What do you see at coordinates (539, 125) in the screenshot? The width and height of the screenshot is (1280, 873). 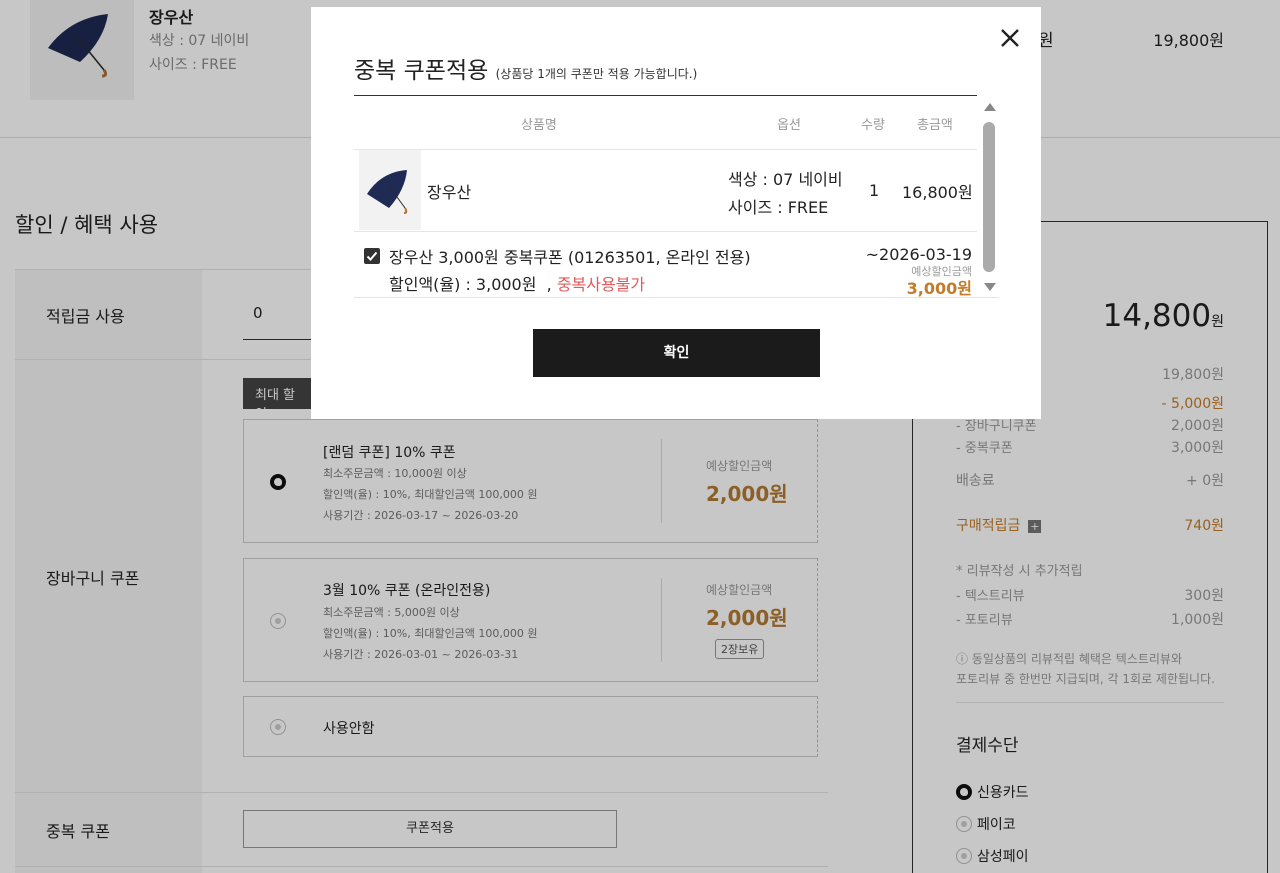 I see `header-product-name: 상품명` at bounding box center [539, 125].